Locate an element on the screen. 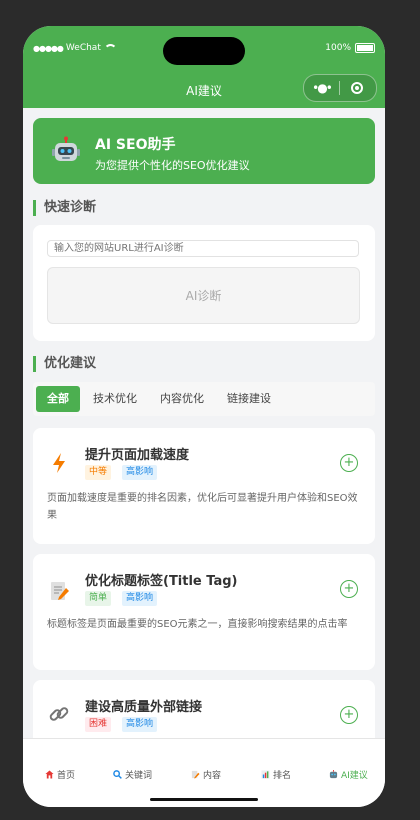  tab-all: 全部 is located at coordinates (58, 399).